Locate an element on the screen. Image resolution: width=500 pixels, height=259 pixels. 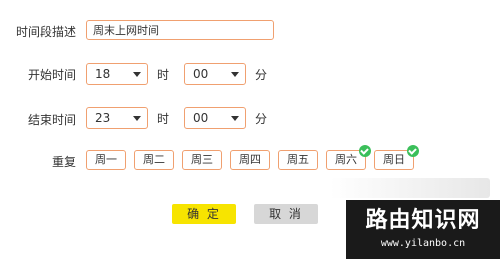
end-hour-value: 23 is located at coordinates (103, 118).